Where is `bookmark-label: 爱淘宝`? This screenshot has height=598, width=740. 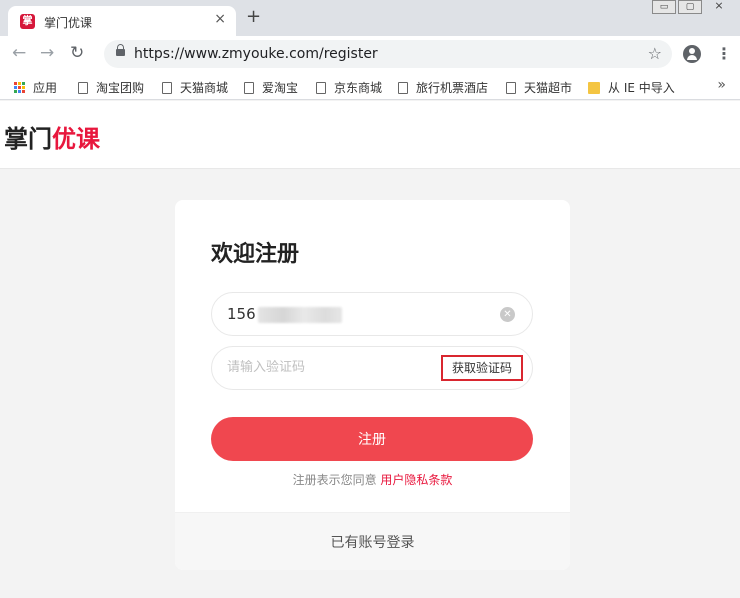 bookmark-label: 爱淘宝 is located at coordinates (280, 88).